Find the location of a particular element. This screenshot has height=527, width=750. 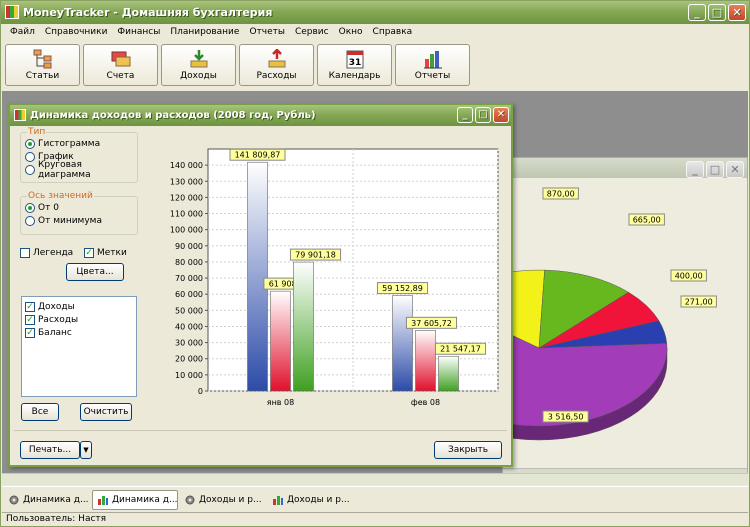

close-dialog-button: Закрыть is located at coordinates (468, 450).